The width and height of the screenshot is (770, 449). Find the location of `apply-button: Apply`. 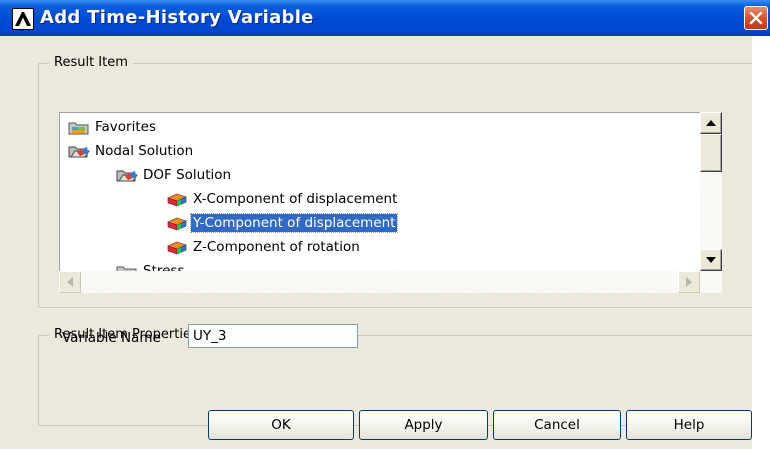

apply-button: Apply is located at coordinates (423, 425).